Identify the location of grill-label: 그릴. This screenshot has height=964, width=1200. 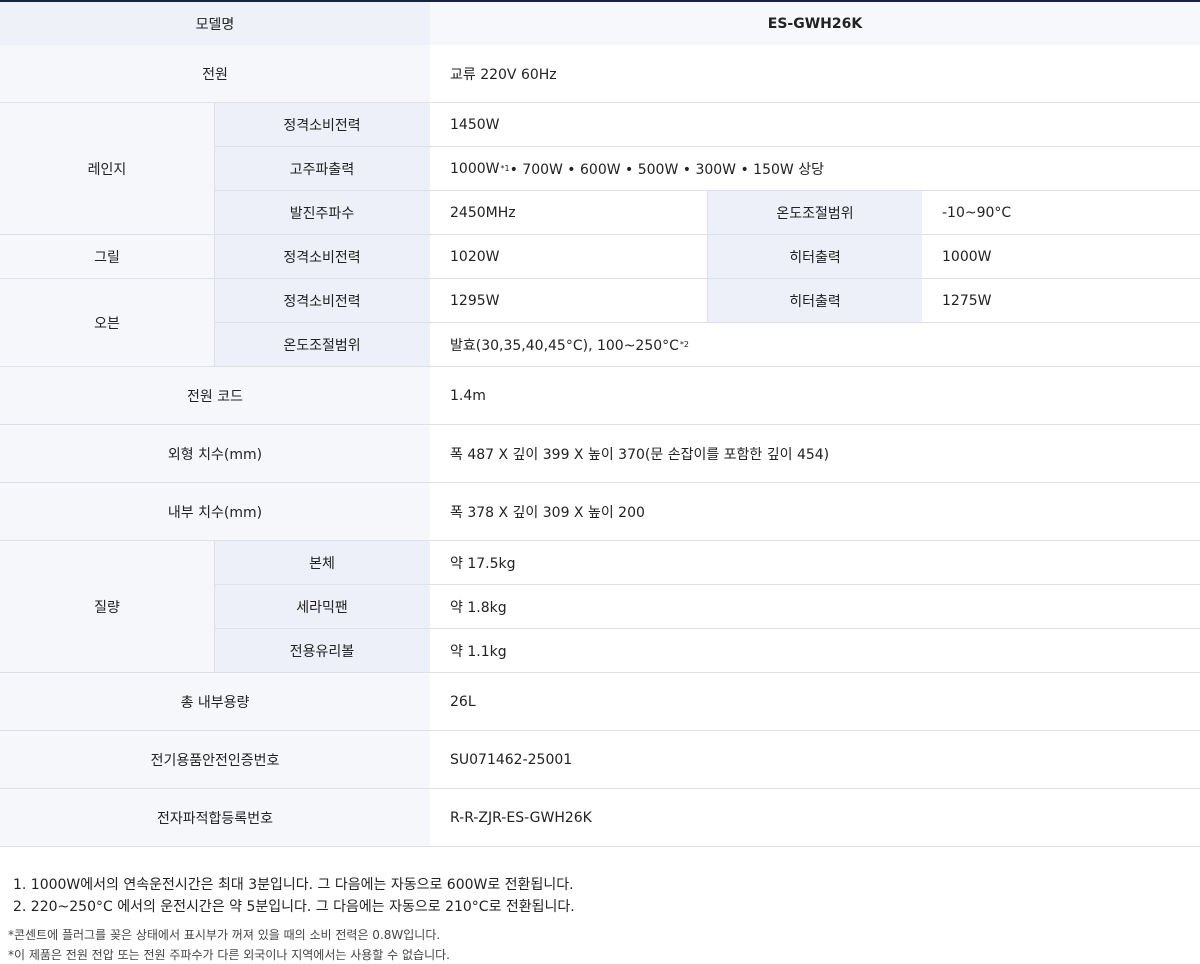
(107, 257).